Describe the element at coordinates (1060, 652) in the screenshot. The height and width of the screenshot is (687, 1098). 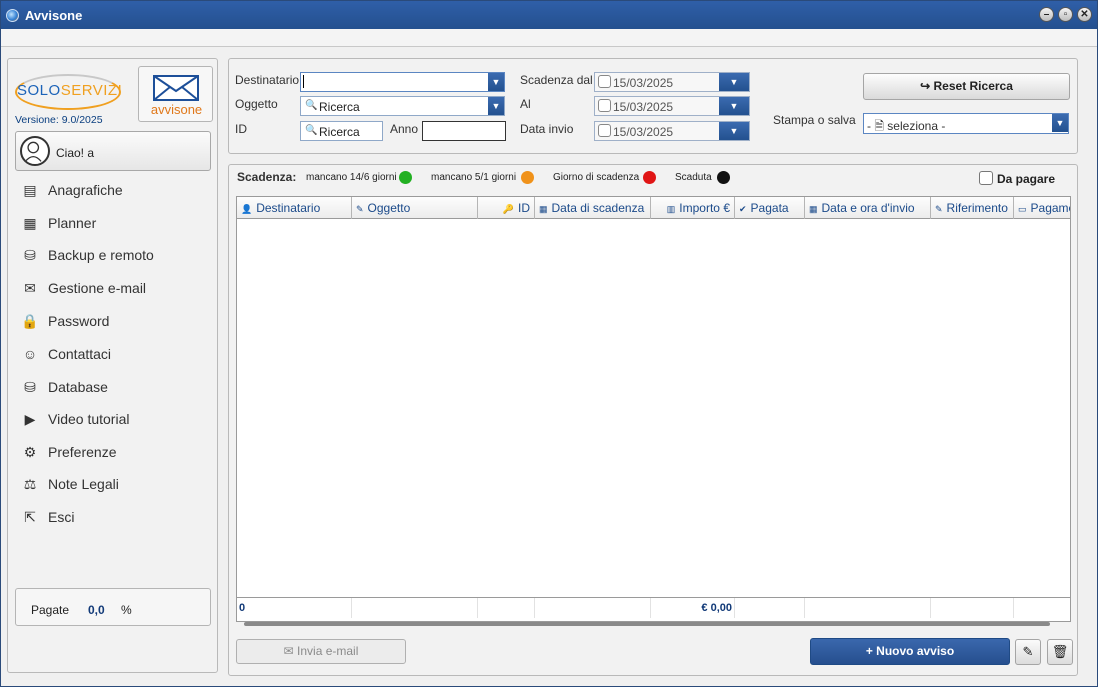
I see `delete-button: 🗑` at that location.